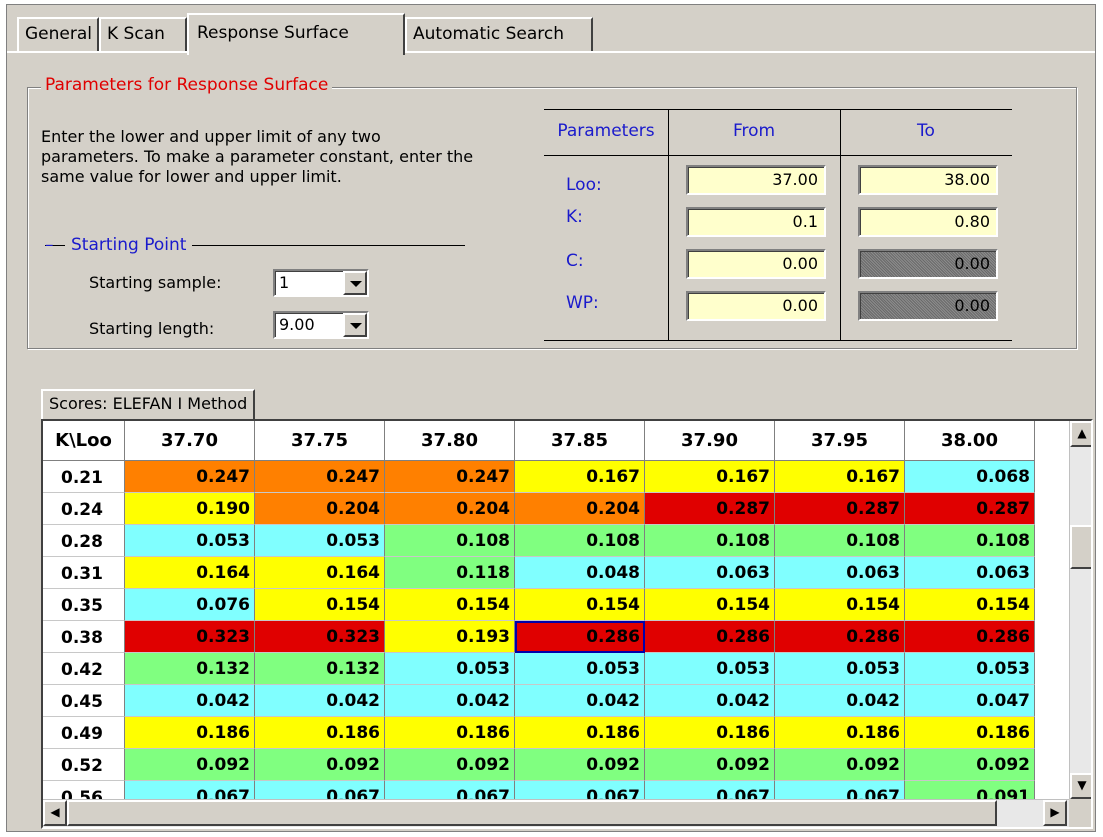 This screenshot has width=1103, height=837. What do you see at coordinates (756, 264) in the screenshot?
I see `c-from-field: 0.00` at bounding box center [756, 264].